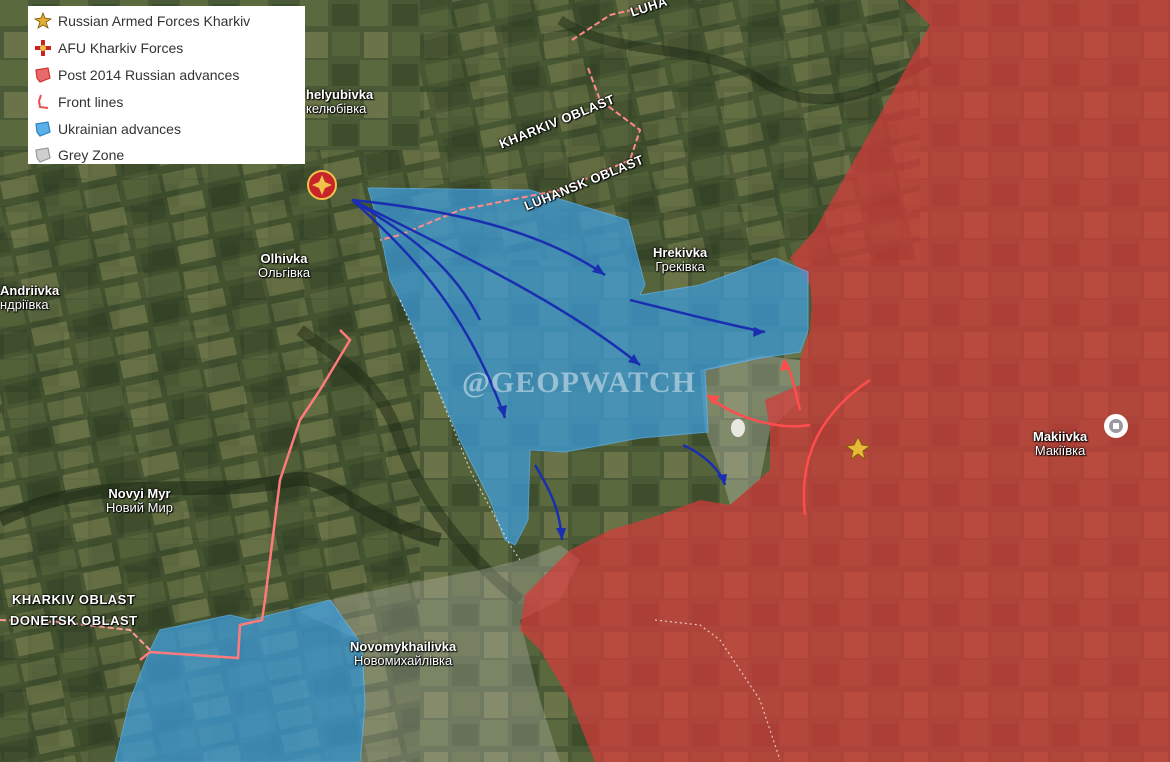 Image resolution: width=1170 pixels, height=762 pixels. I want to click on place-name-cyrillic: Новий Мир, so click(139, 507).